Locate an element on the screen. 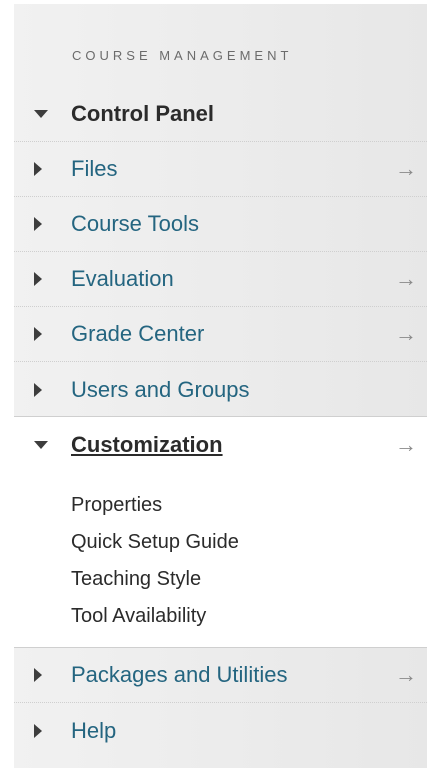 This screenshot has height=768, width=427. menu-item-label: Files is located at coordinates (94, 169).